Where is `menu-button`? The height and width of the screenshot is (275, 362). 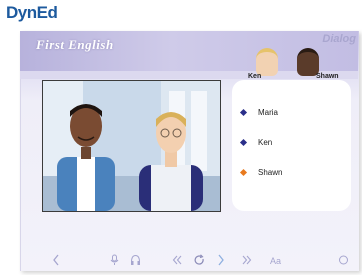
menu-button is located at coordinates (343, 262).